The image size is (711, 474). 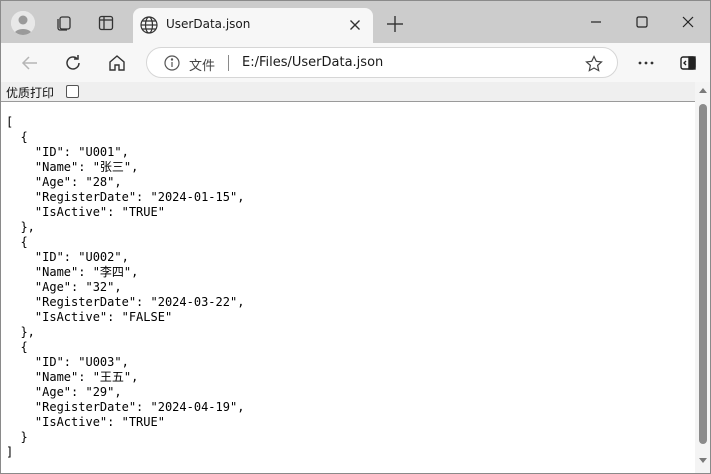 What do you see at coordinates (253, 25) in the screenshot?
I see `tab-active: UserData.json` at bounding box center [253, 25].